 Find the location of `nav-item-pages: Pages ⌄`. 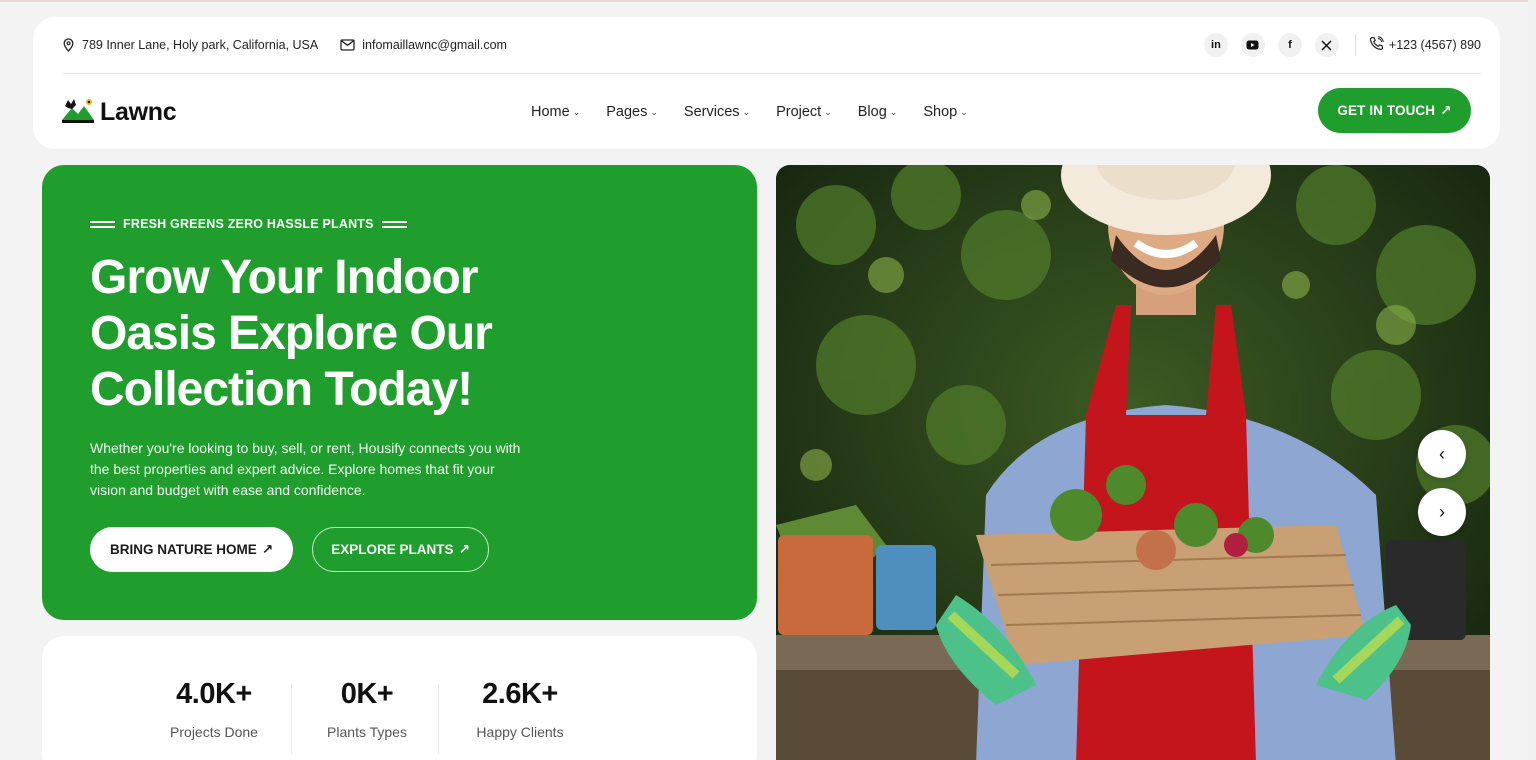

nav-item-pages: Pages ⌄ is located at coordinates (632, 112).